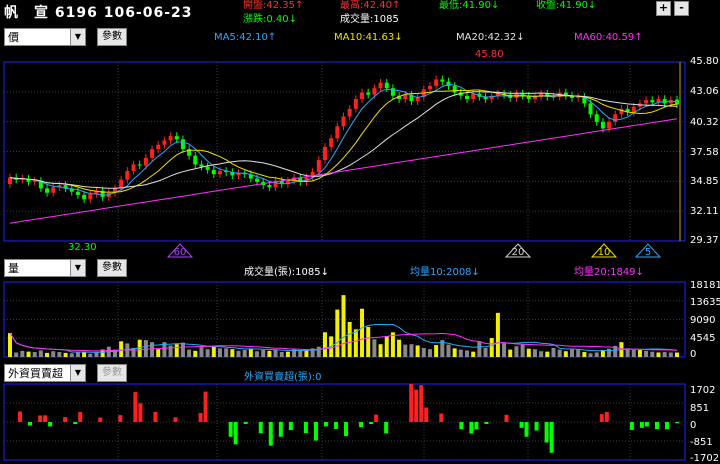  I want to click on chevron-down-icon: ▼, so click(77, 373).